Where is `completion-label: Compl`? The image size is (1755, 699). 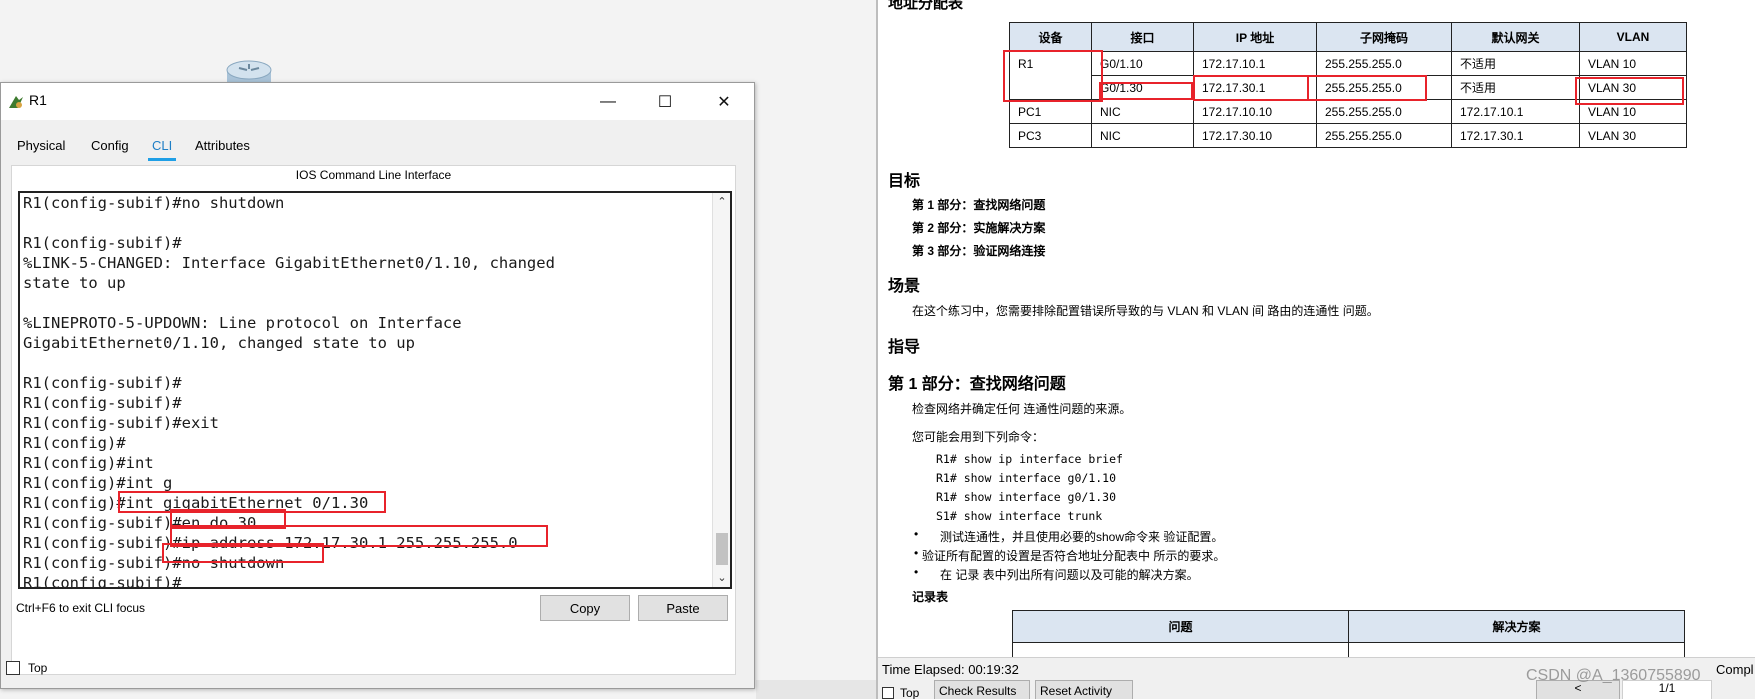 completion-label: Compl is located at coordinates (1735, 669).